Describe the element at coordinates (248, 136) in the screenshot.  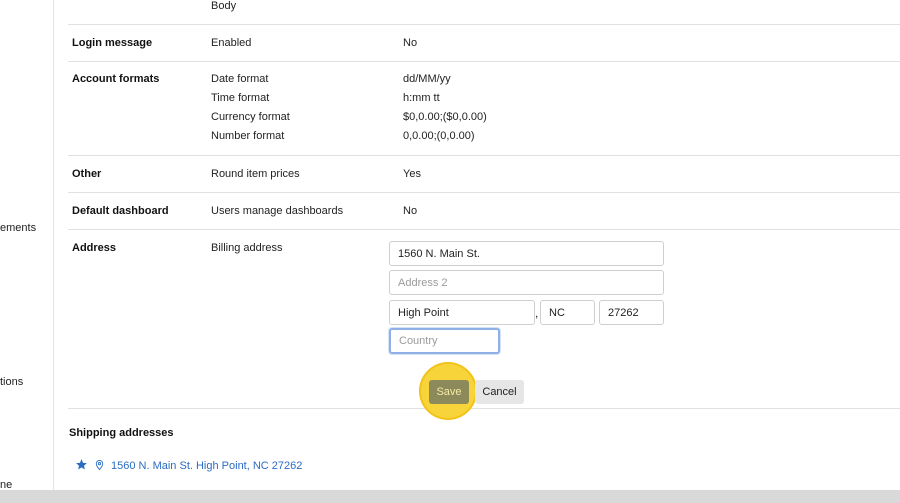
I see `format-number-label: Number format` at that location.